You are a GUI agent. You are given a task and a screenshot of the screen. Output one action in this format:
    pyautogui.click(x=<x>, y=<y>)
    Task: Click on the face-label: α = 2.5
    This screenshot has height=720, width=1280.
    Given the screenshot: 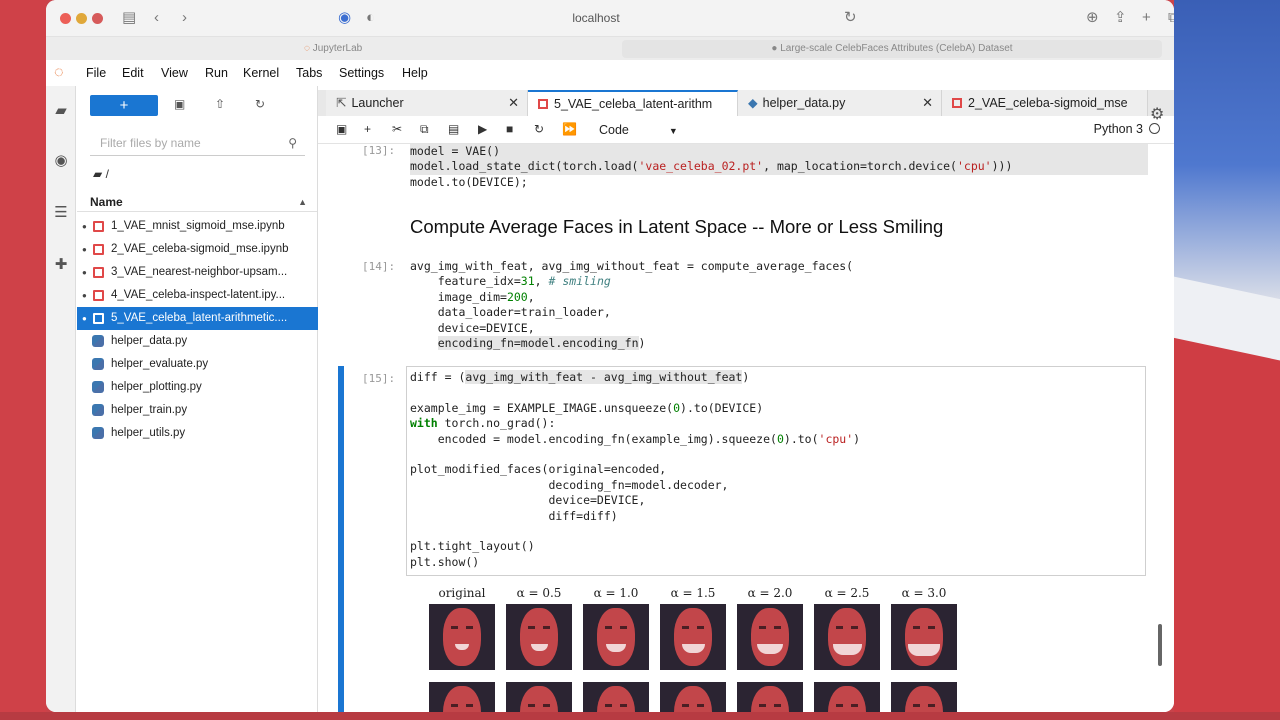 What is the action you would take?
    pyautogui.click(x=847, y=593)
    